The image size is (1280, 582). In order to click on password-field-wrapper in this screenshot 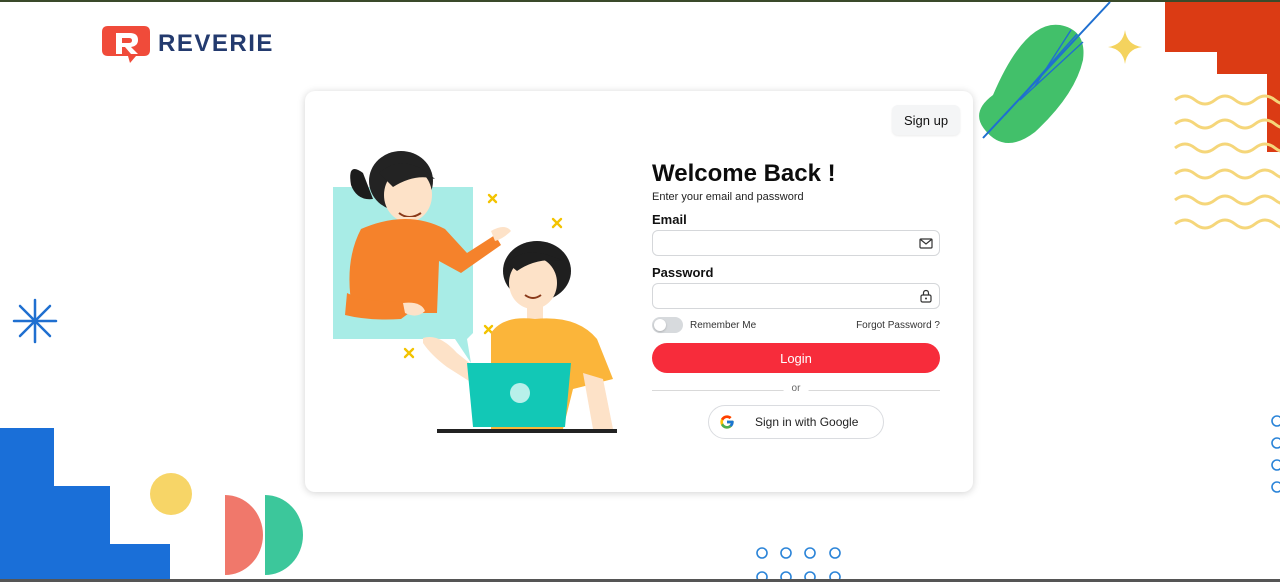, I will do `click(796, 296)`.